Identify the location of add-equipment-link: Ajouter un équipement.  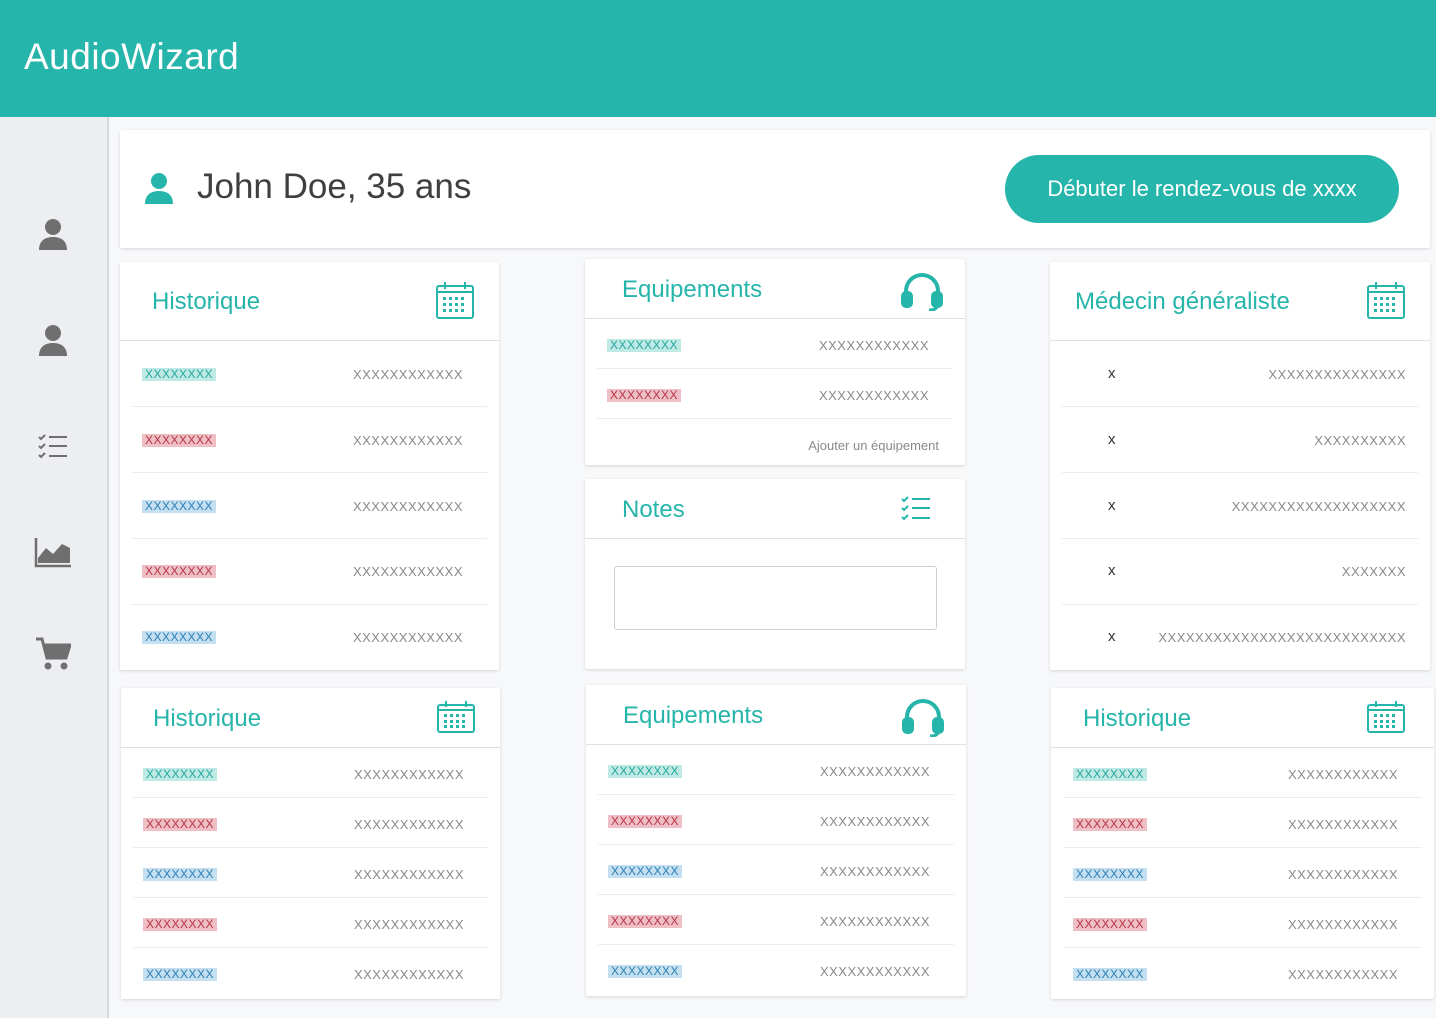
(873, 445).